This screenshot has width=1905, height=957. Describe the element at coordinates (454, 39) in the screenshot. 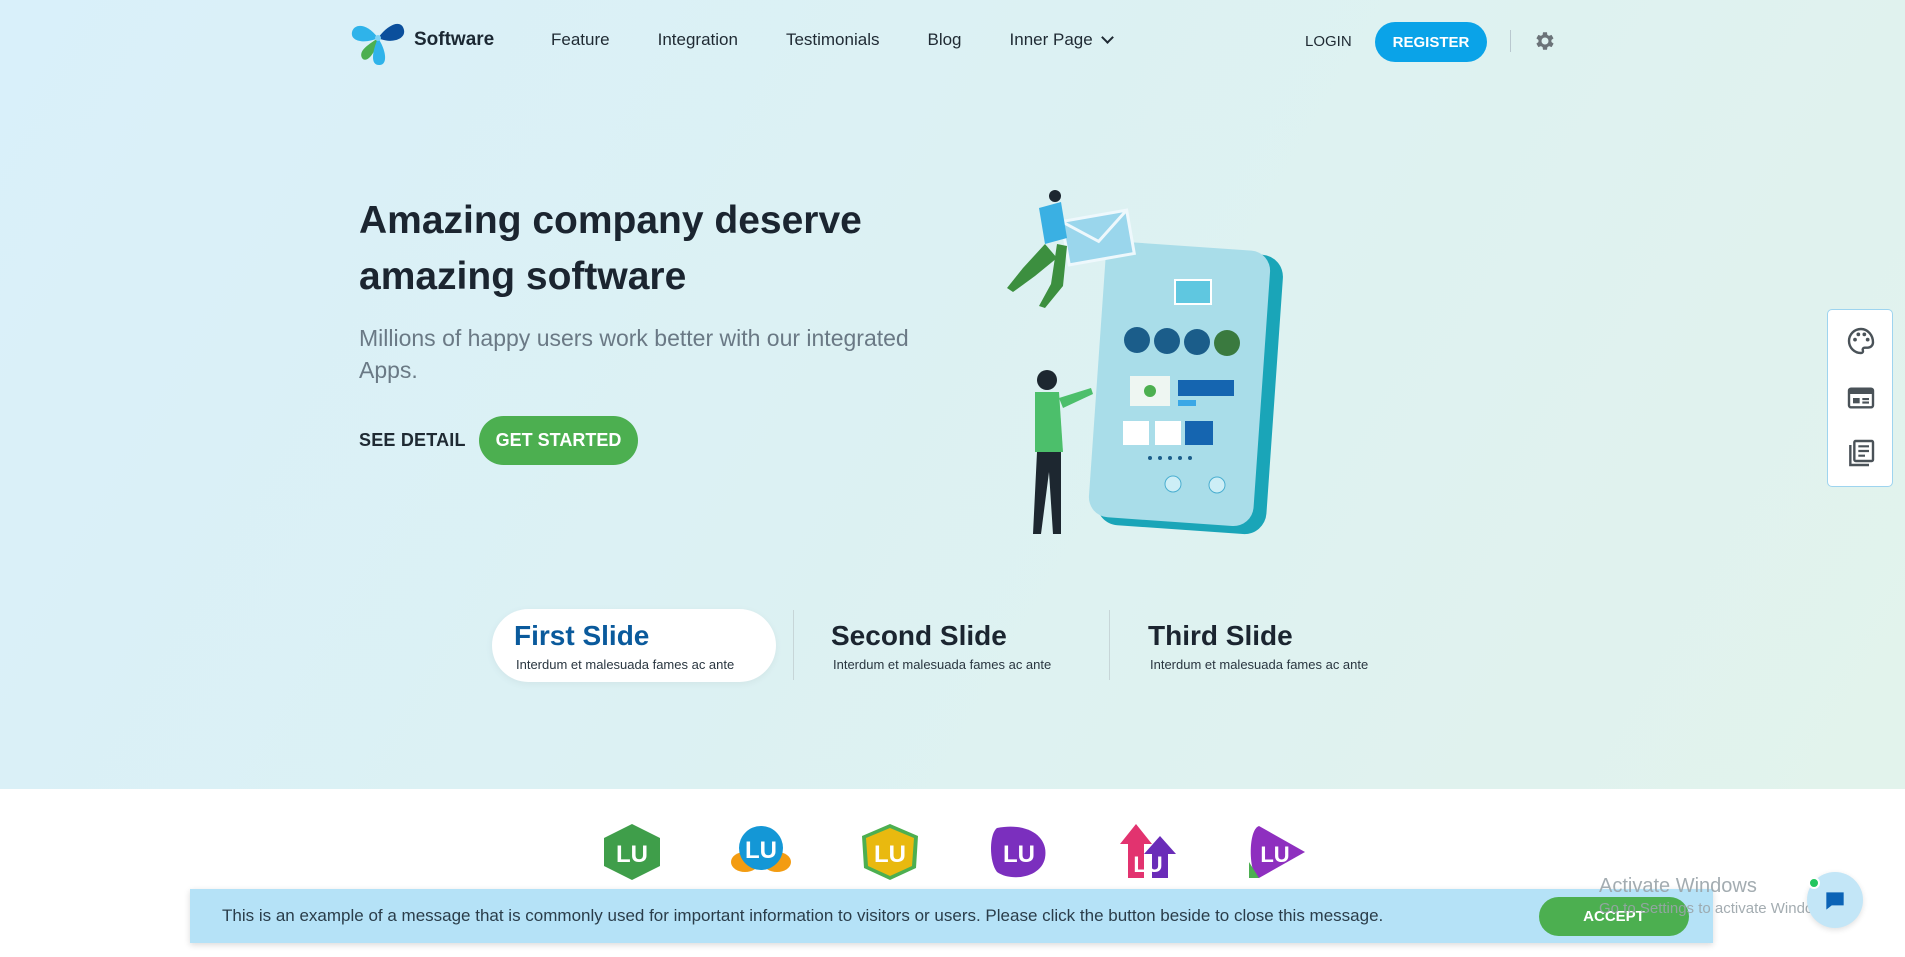

I see `brand-name: Software` at that location.